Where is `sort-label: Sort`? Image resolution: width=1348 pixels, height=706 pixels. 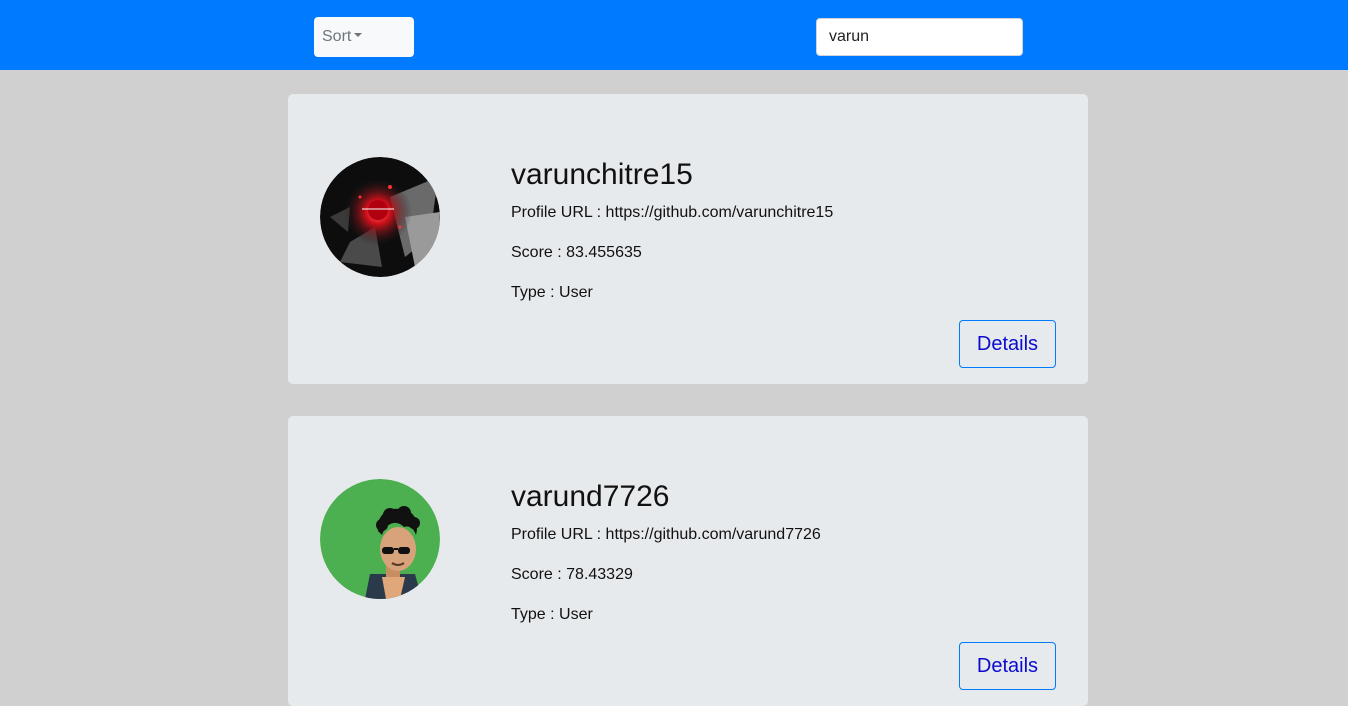 sort-label: Sort is located at coordinates (337, 36).